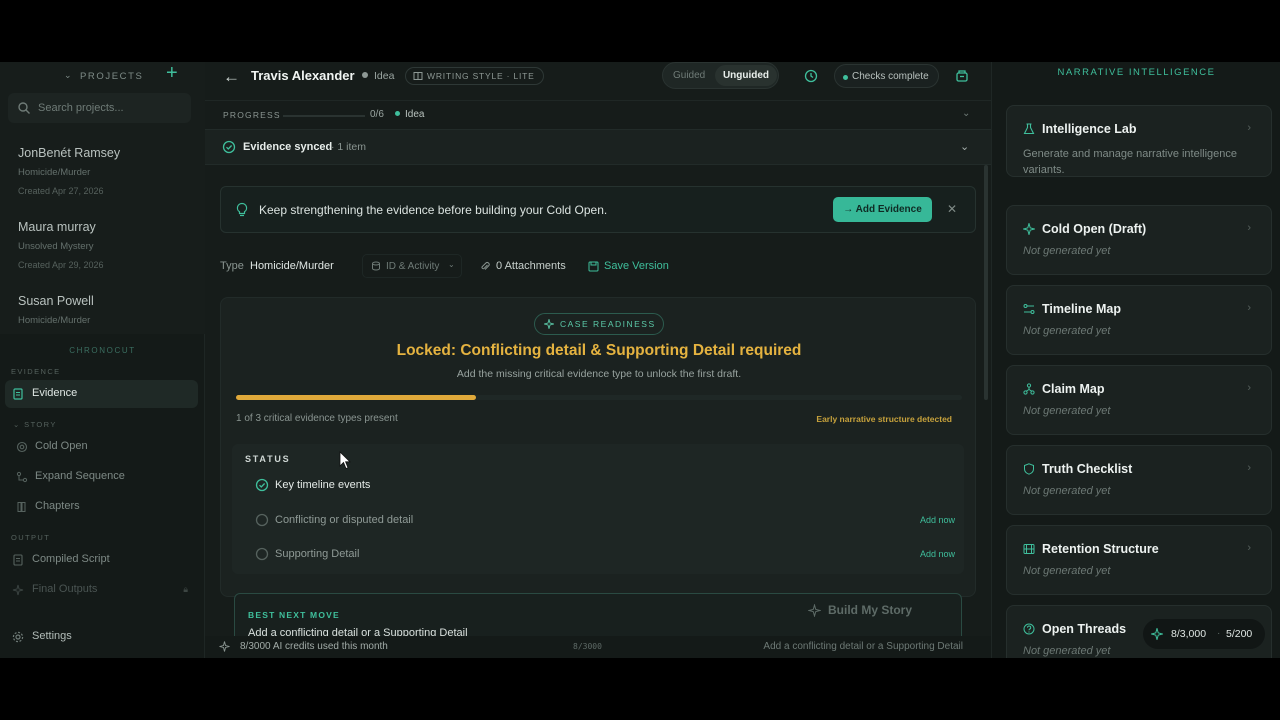 Image resolution: width=1280 pixels, height=720 pixels. What do you see at coordinates (598, 147) in the screenshot?
I see `evidence-synced-bar: Evidence synced · 1 item ⌄` at bounding box center [598, 147].